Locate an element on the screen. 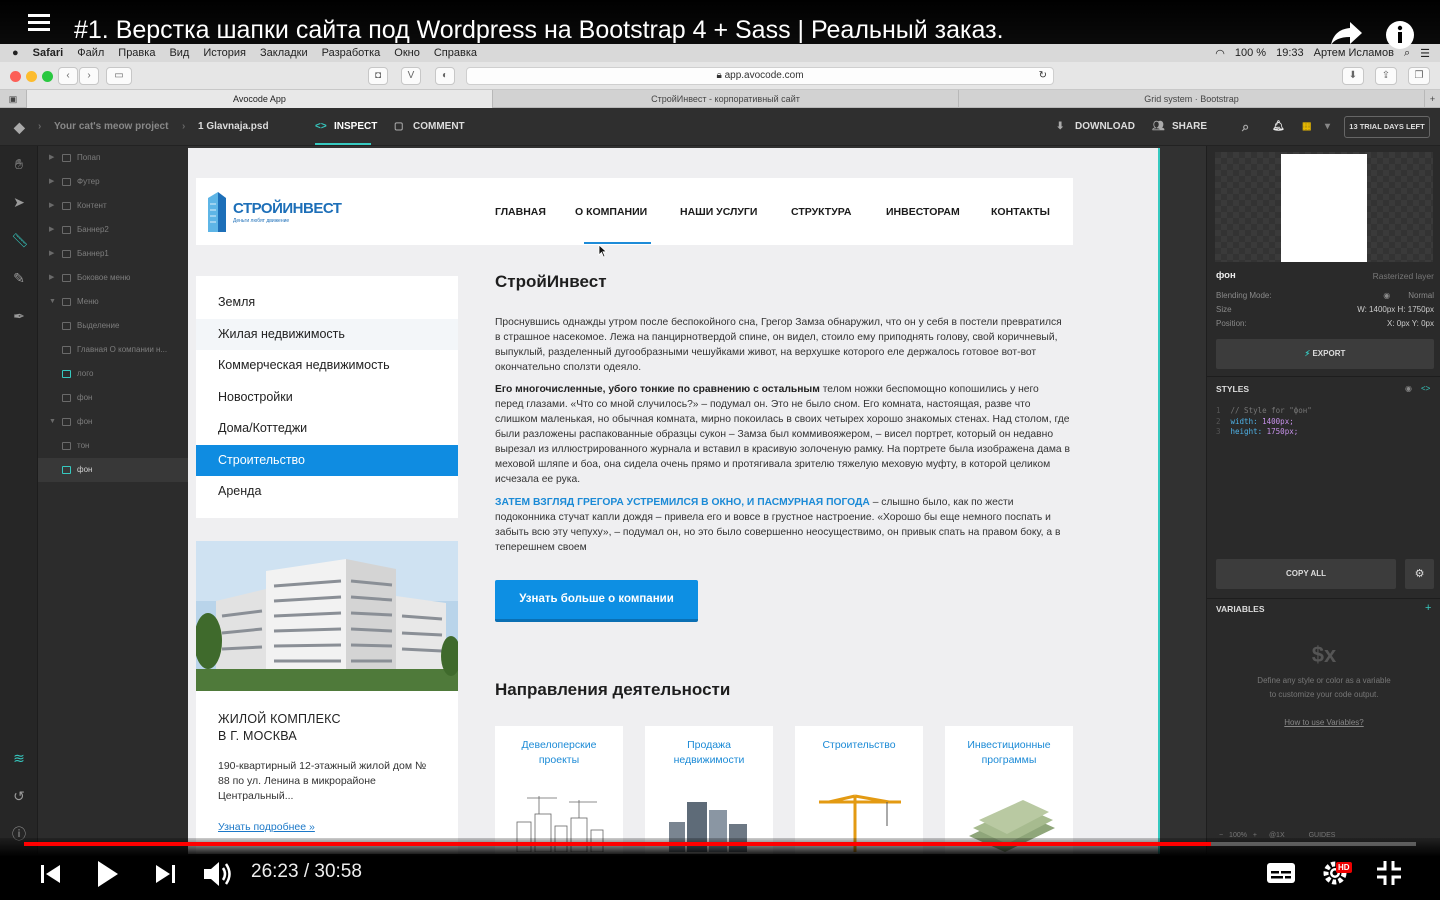  pos-x: X: 0px is located at coordinates (1398, 323).